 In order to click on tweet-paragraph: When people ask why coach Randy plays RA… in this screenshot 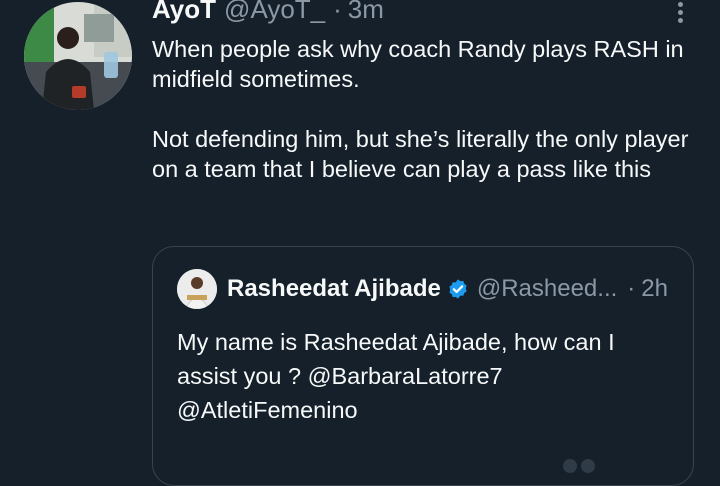, I will do `click(418, 64)`.